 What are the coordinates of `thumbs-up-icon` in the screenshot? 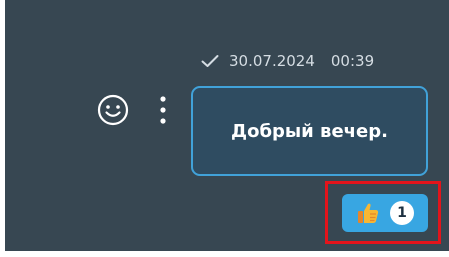 It's located at (368, 213).